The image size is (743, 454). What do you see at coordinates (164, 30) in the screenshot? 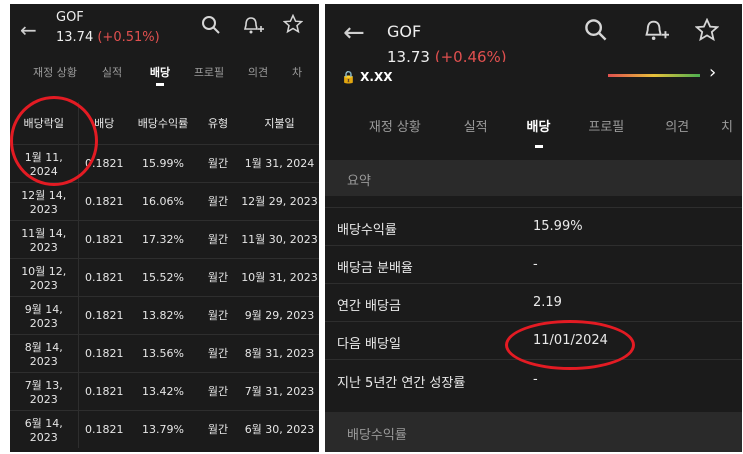
I see `app-header: ← GOF 13.74 (+0.51%)` at bounding box center [164, 30].